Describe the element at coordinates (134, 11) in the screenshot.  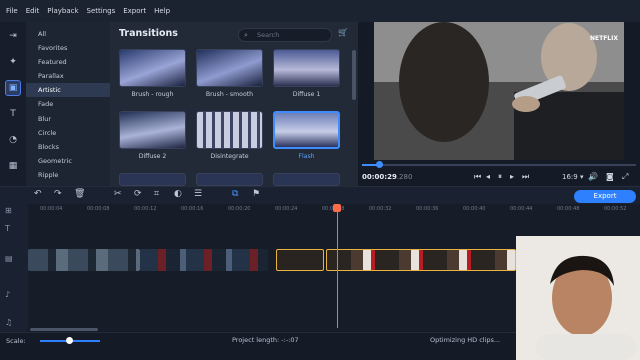
I see `menu-export: Export` at that location.